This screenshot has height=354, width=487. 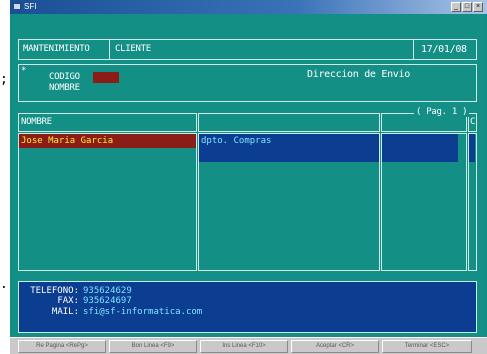 I want to click on maximize-button: □, so click(x=467, y=7).